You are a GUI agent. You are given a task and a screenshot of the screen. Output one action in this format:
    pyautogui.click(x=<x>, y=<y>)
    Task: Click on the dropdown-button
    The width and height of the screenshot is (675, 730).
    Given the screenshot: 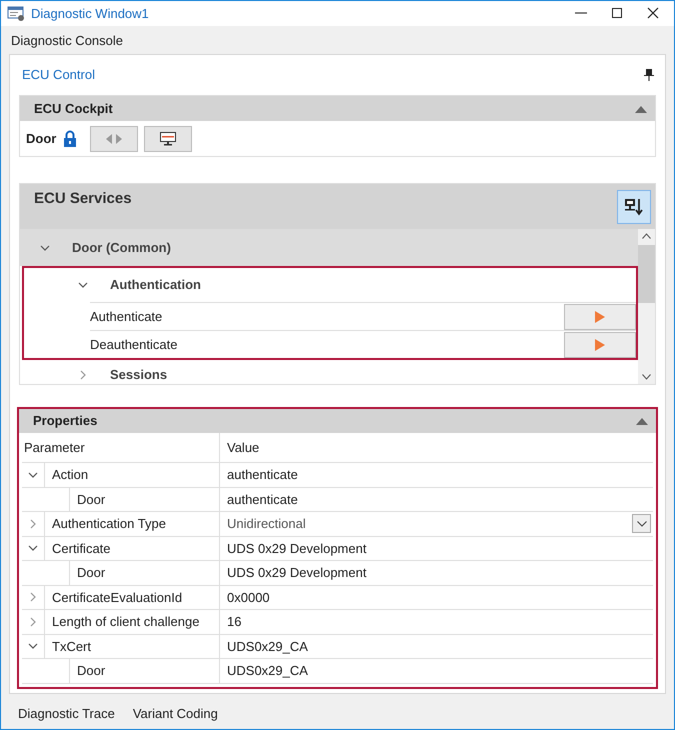 What is the action you would take?
    pyautogui.click(x=641, y=524)
    